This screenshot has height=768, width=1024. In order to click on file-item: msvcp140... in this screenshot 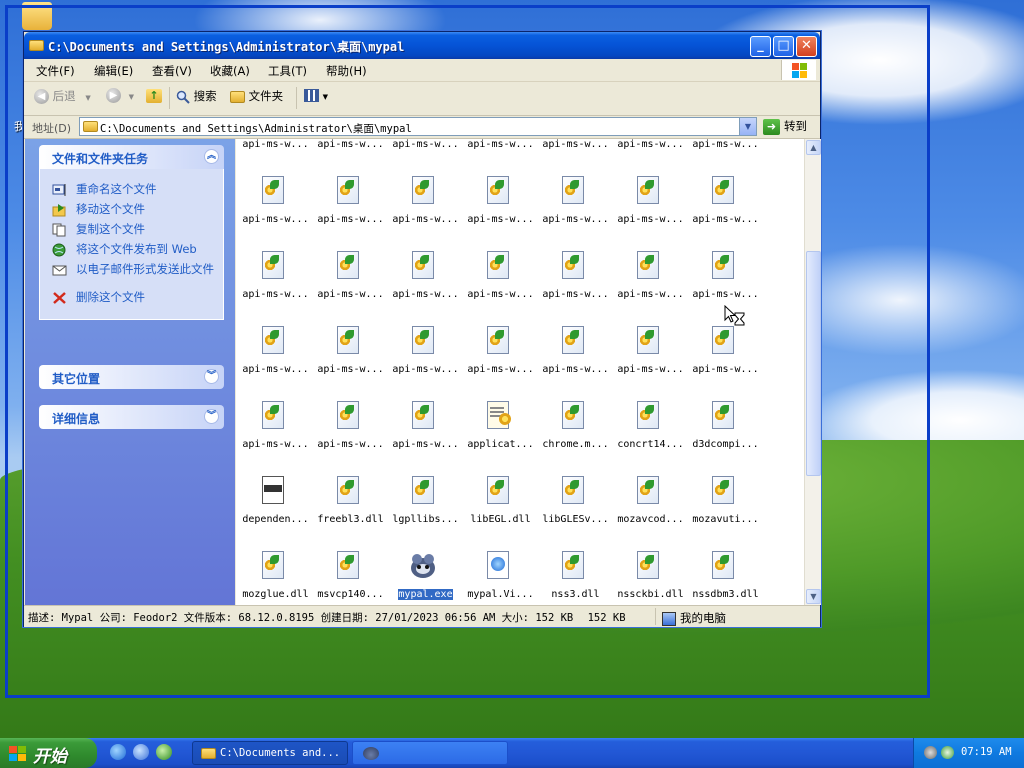, I will do `click(350, 578)`.